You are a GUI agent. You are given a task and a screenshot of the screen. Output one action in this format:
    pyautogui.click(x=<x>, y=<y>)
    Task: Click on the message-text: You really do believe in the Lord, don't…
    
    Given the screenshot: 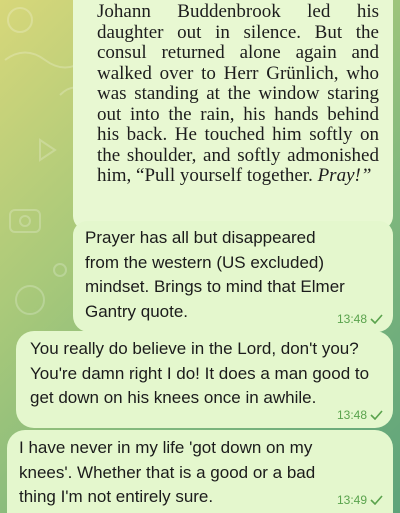 What is the action you would take?
    pyautogui.click(x=200, y=373)
    